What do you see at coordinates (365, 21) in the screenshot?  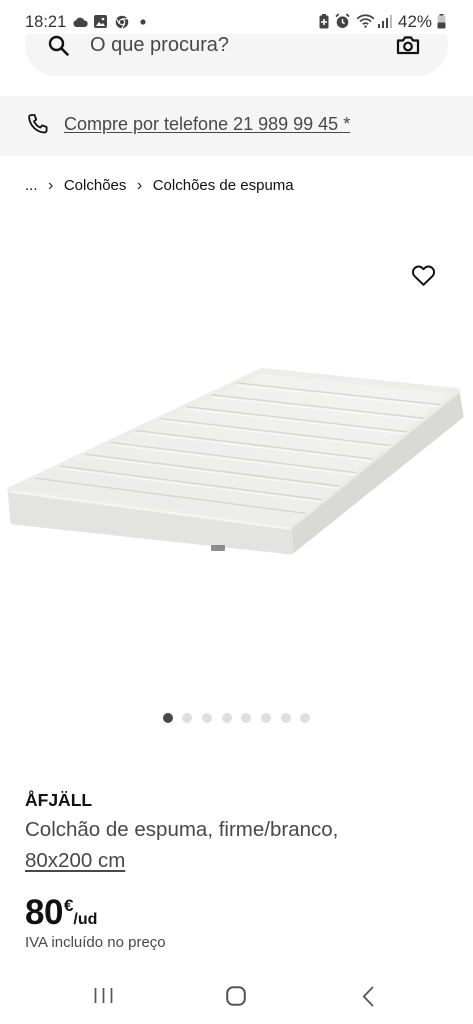 I see `wifi-icon` at bounding box center [365, 21].